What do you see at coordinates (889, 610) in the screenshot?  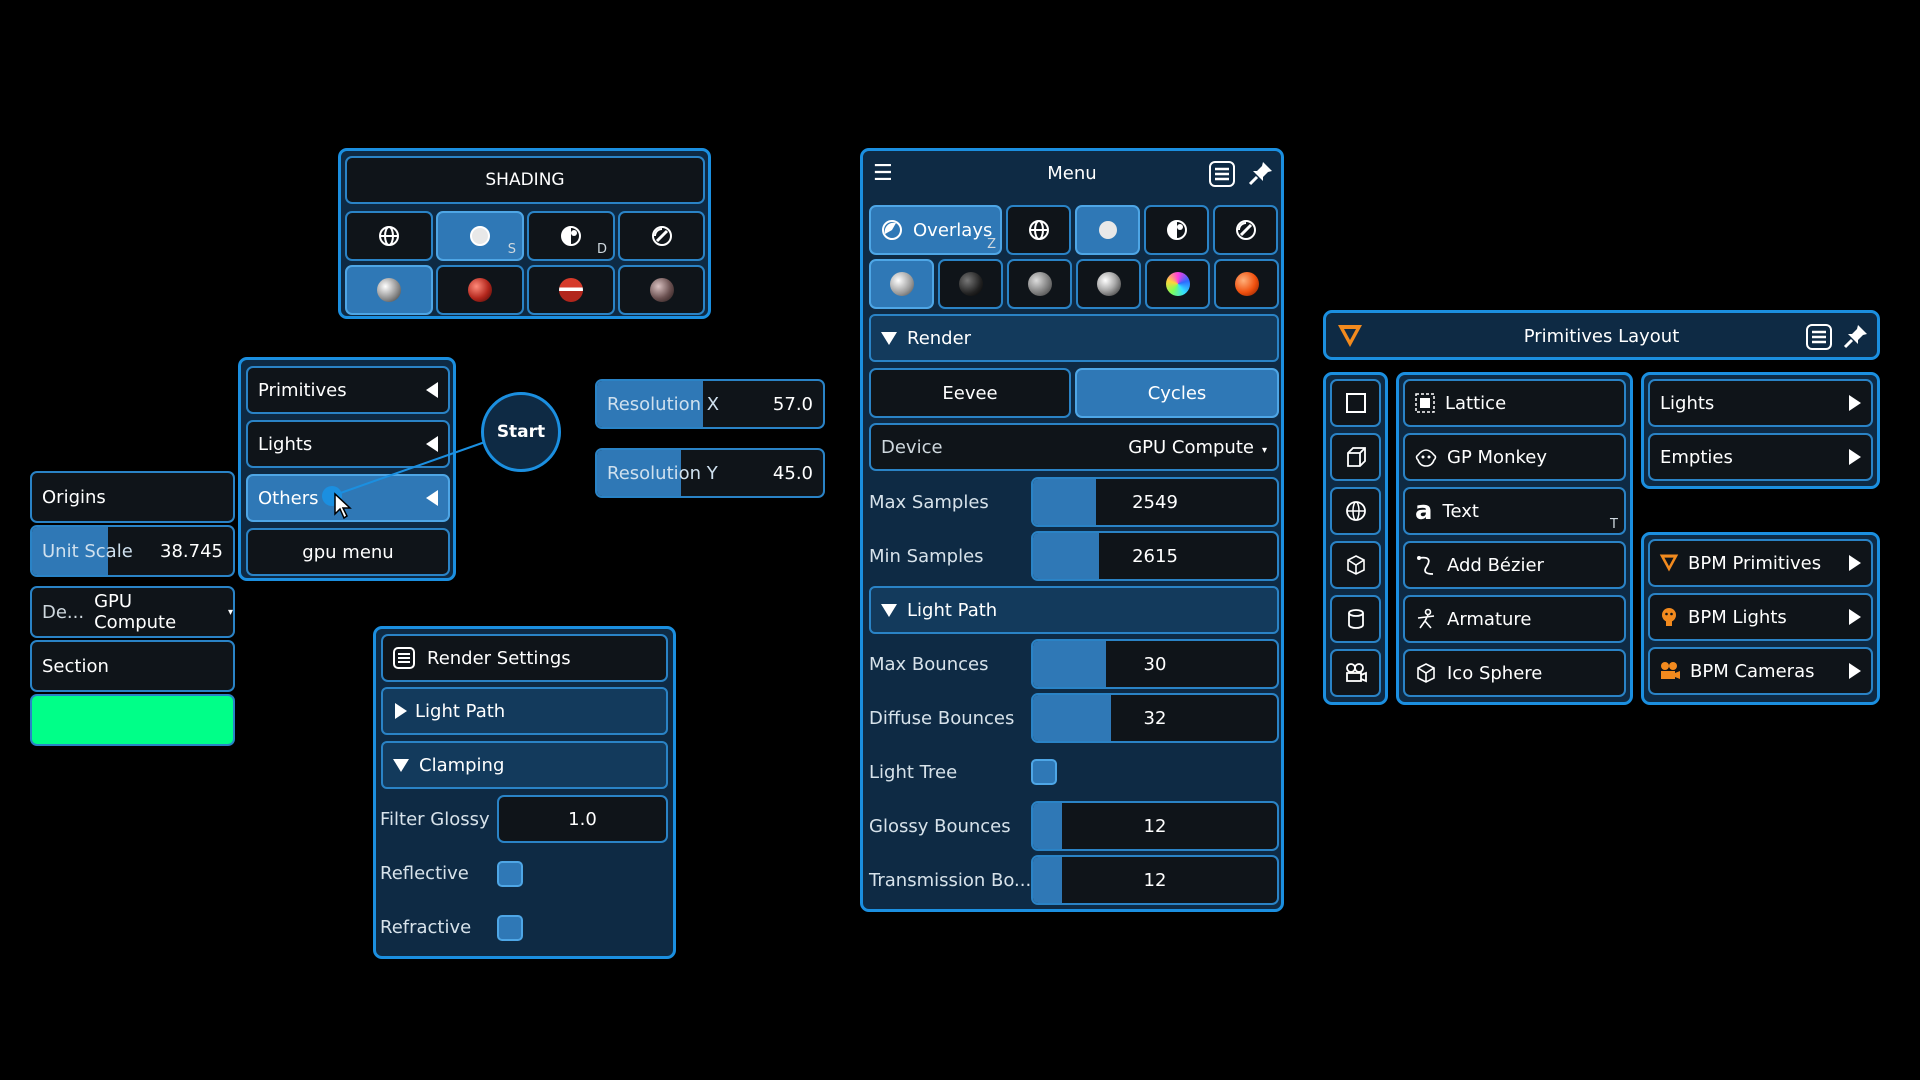 I see `triangle-down-icon` at bounding box center [889, 610].